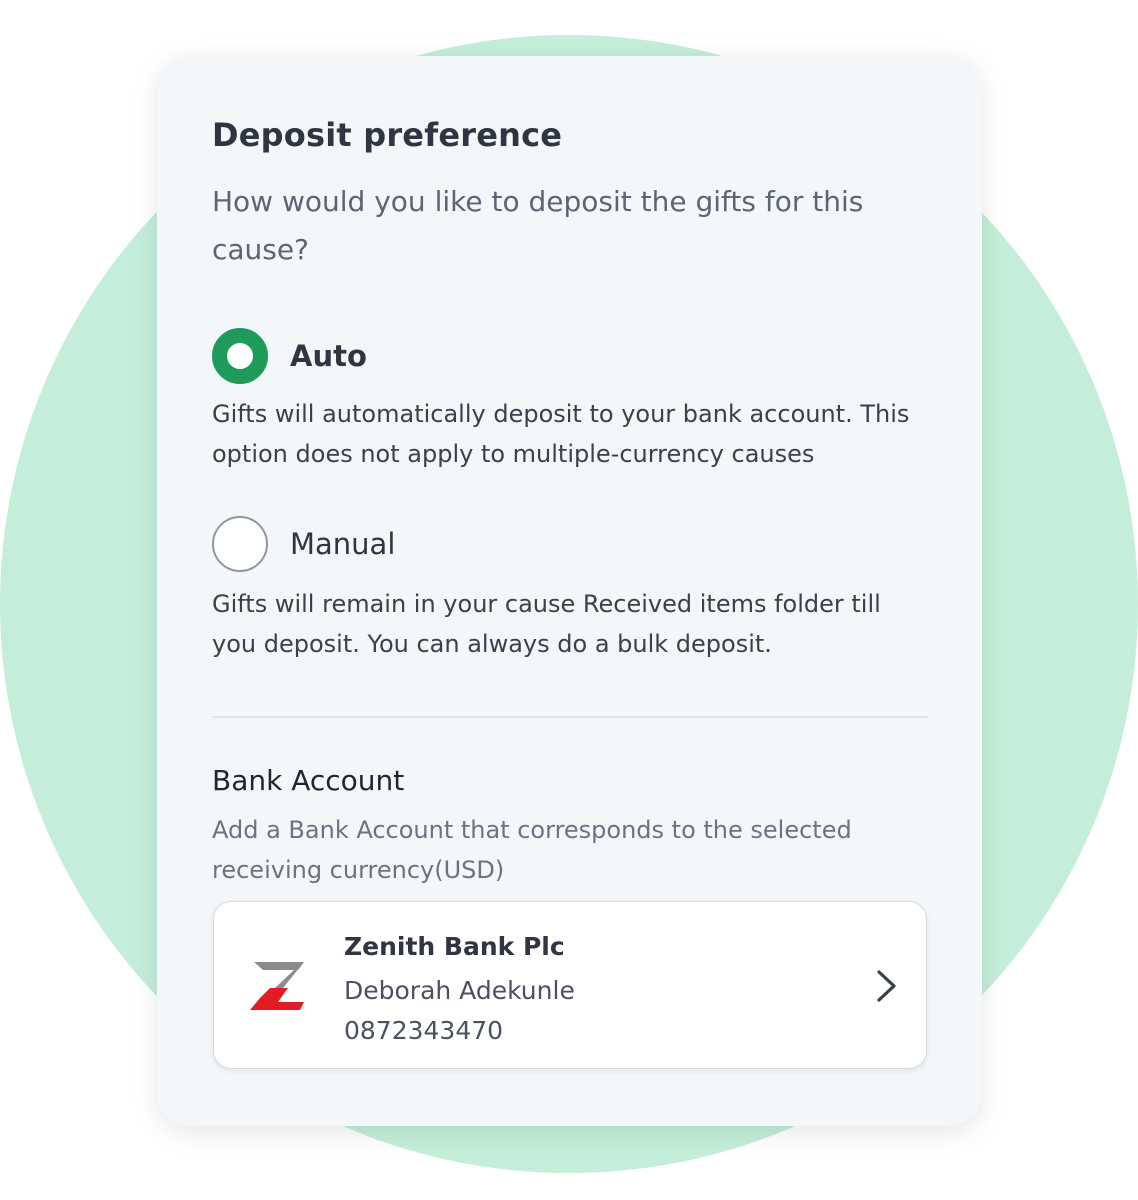 This screenshot has height=1200, width=1138. I want to click on section-divider, so click(570, 717).